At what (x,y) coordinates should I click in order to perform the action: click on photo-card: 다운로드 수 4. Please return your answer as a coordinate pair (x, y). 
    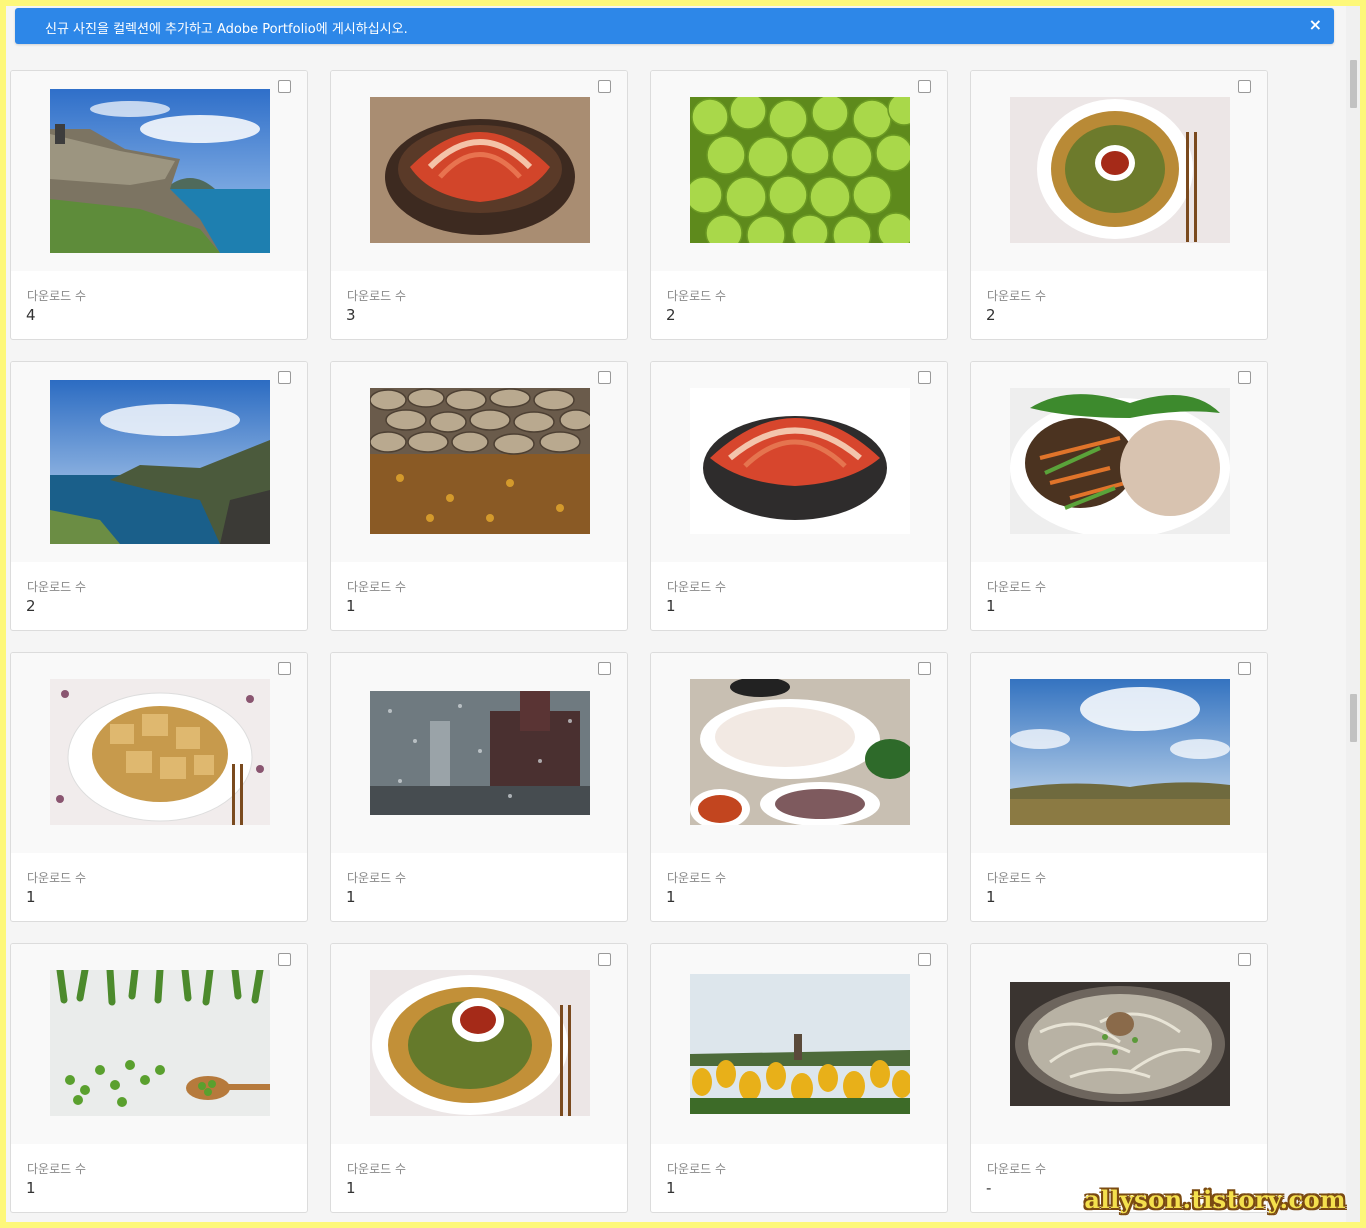
    Looking at the image, I should click on (159, 205).